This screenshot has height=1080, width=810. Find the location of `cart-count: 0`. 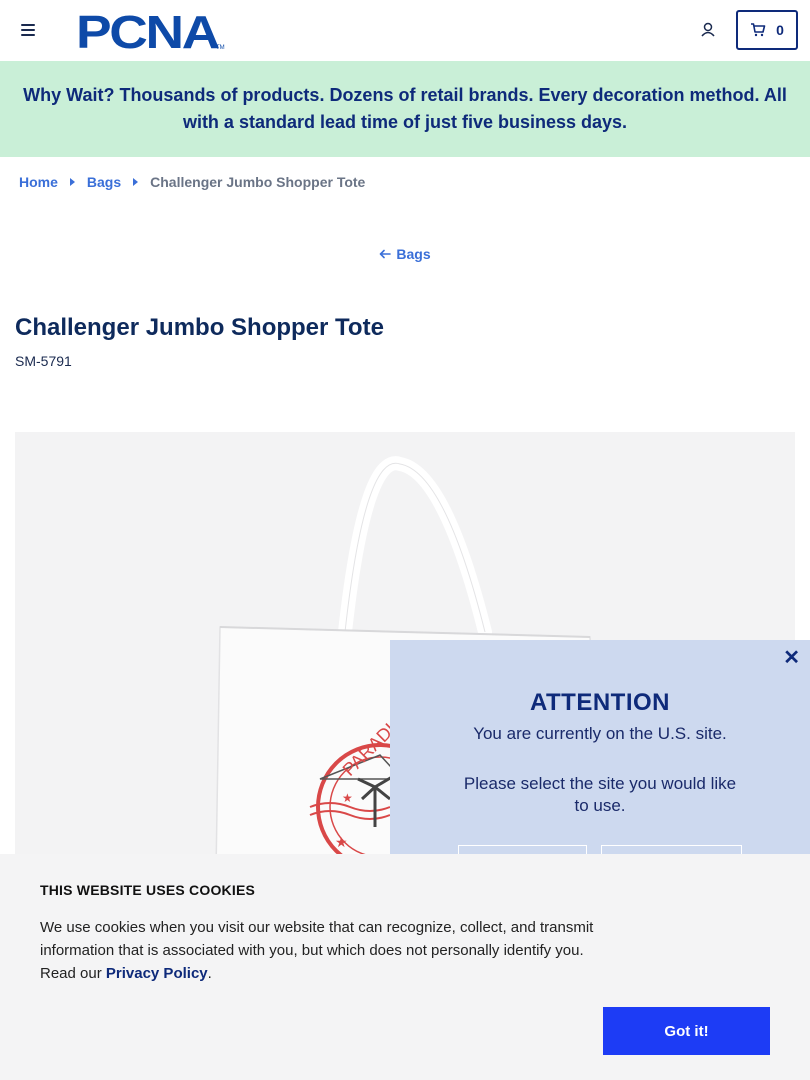

cart-count: 0 is located at coordinates (780, 30).